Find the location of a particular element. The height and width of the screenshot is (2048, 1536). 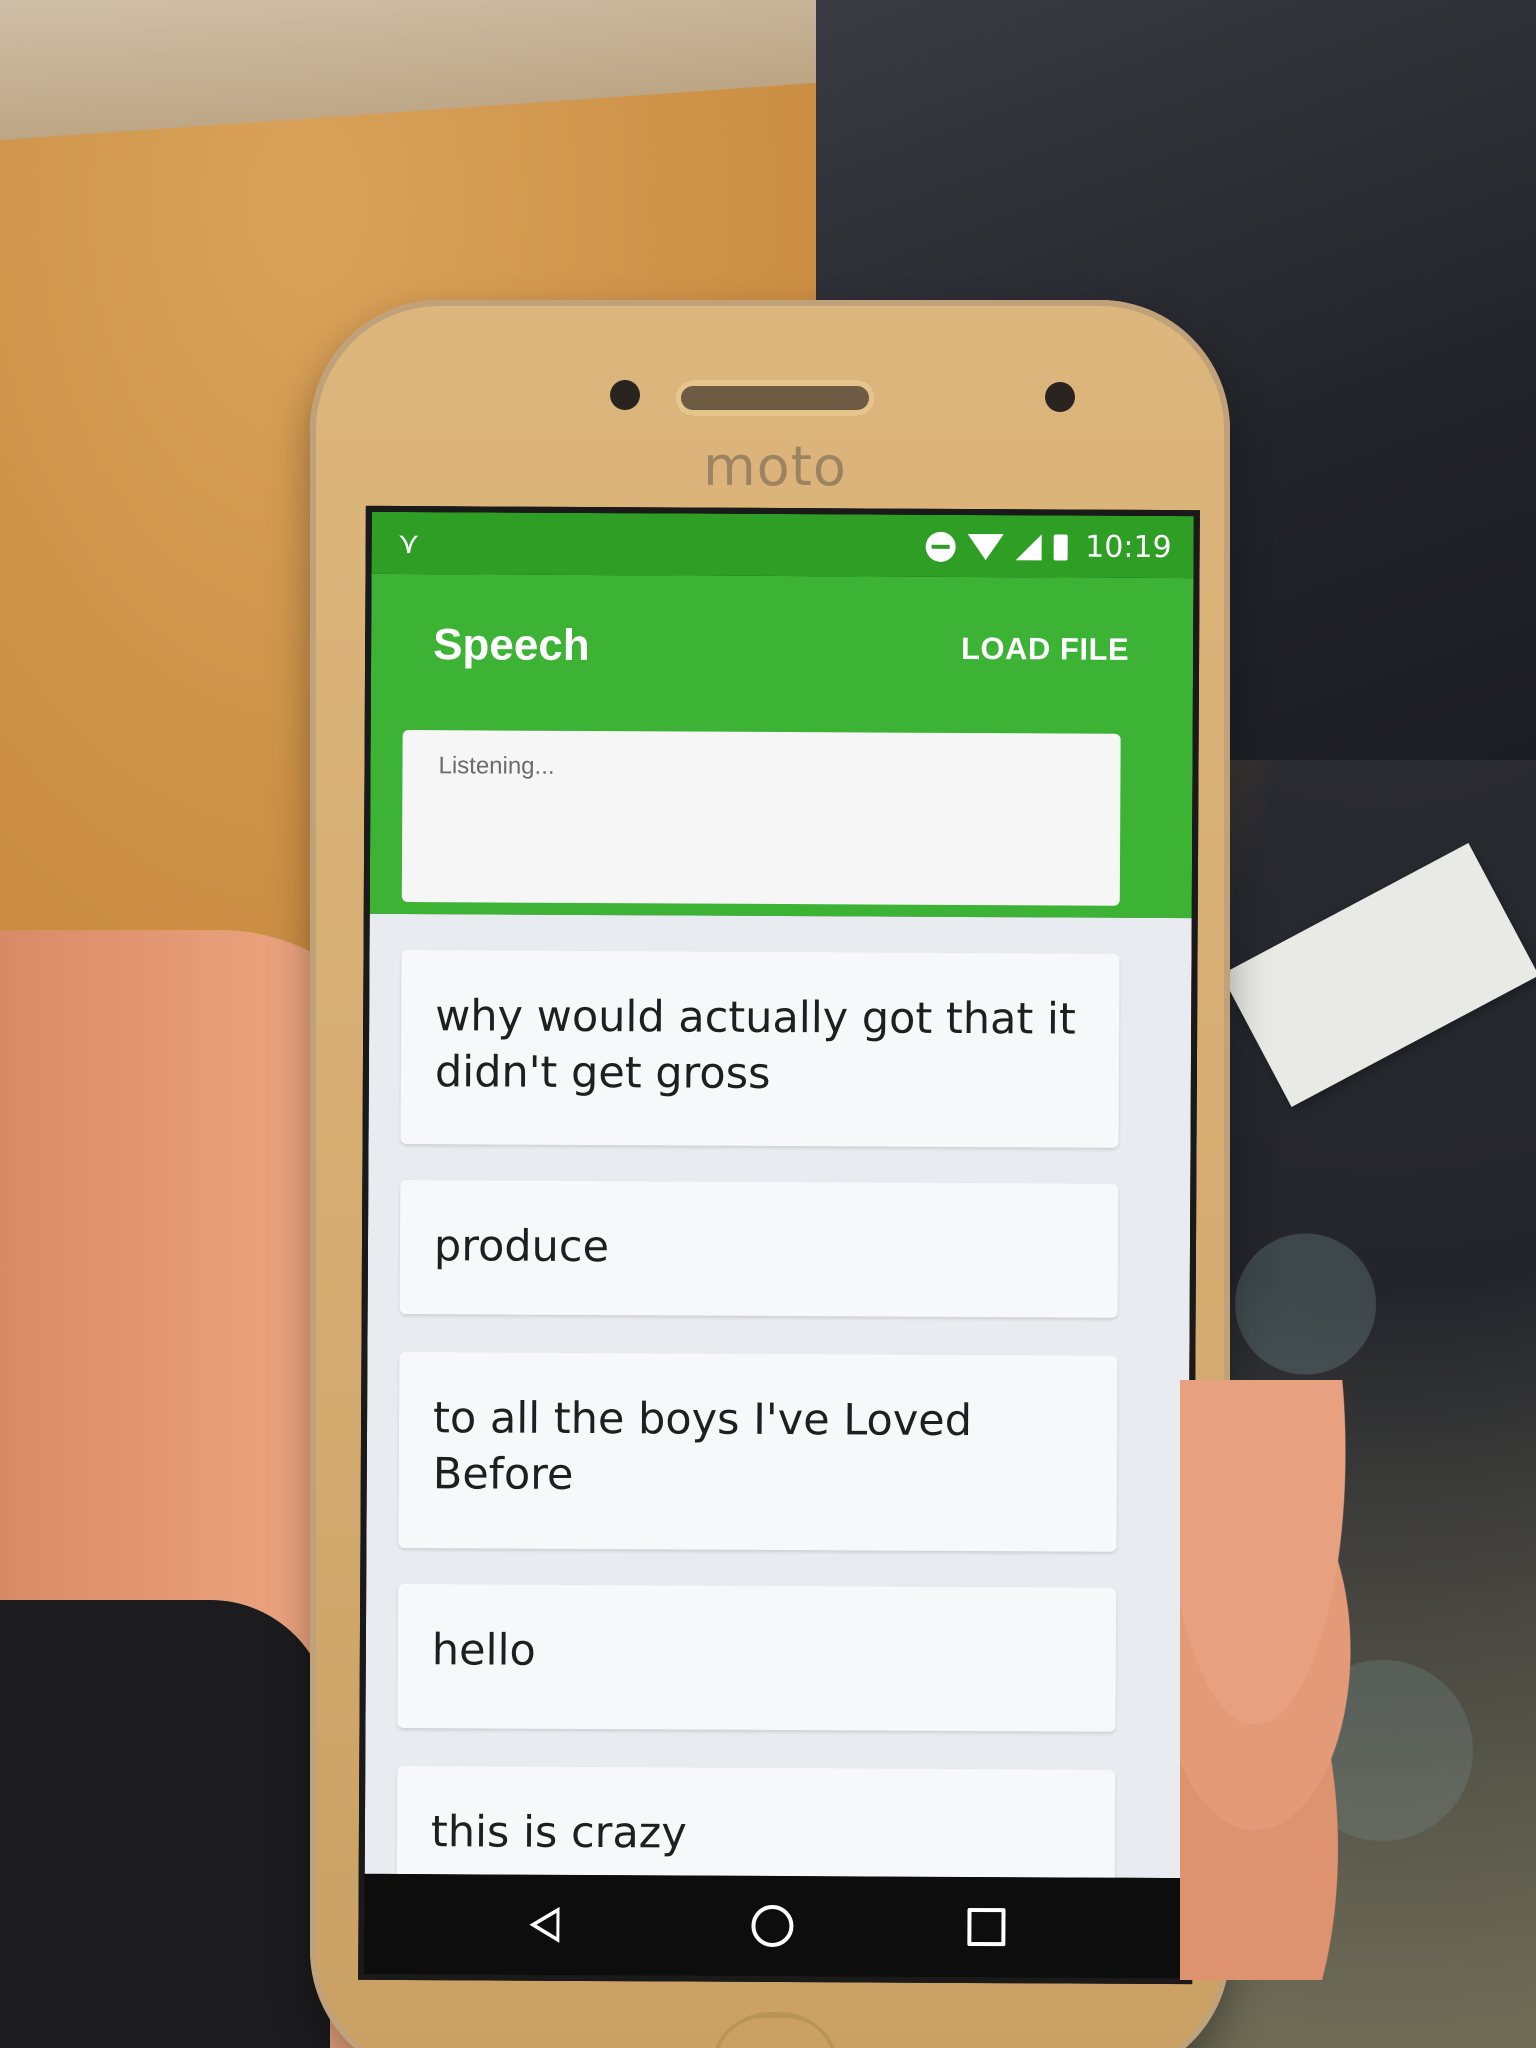

brand-logo: moto is located at coordinates (775, 466).